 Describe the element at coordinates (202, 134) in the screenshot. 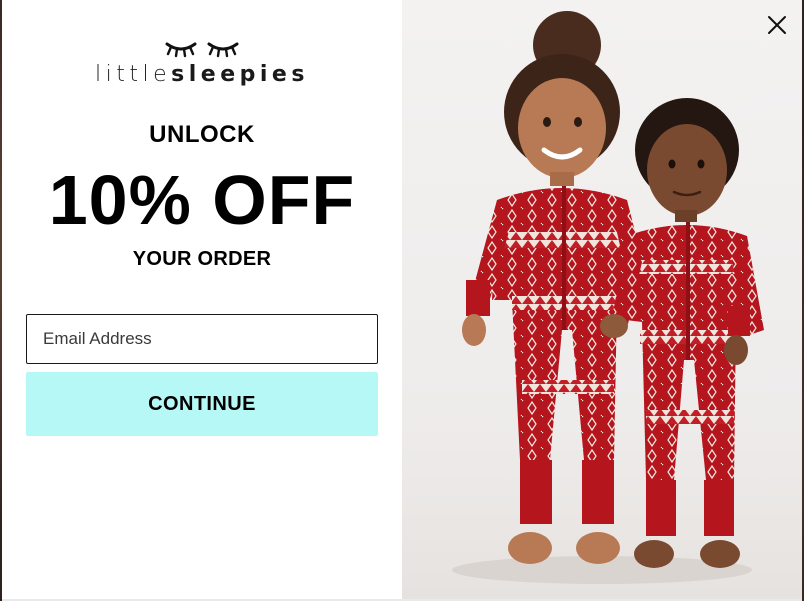

I see `offer-kicker: UNLOCK` at that location.